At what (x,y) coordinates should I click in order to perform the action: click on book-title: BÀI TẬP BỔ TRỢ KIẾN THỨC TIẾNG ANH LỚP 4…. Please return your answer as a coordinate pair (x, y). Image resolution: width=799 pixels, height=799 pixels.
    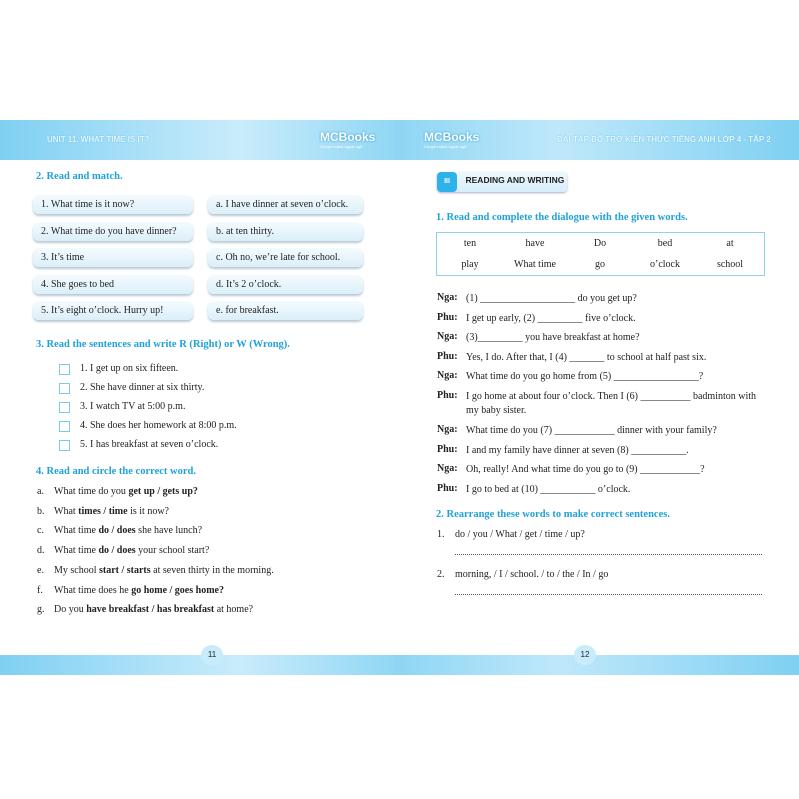
    Looking at the image, I should click on (664, 139).